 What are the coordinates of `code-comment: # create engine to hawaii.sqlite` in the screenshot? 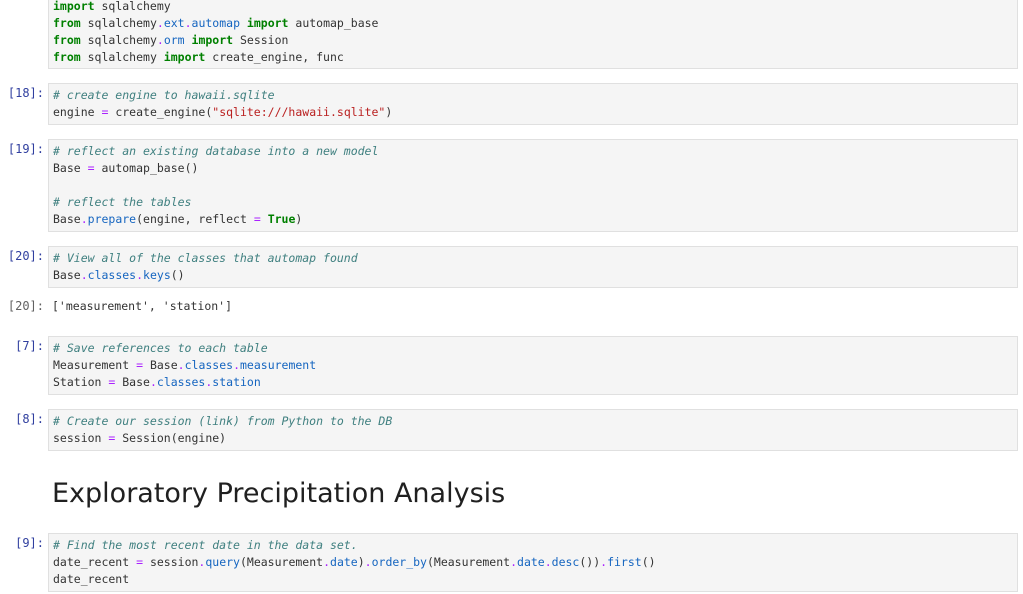 It's located at (164, 95).